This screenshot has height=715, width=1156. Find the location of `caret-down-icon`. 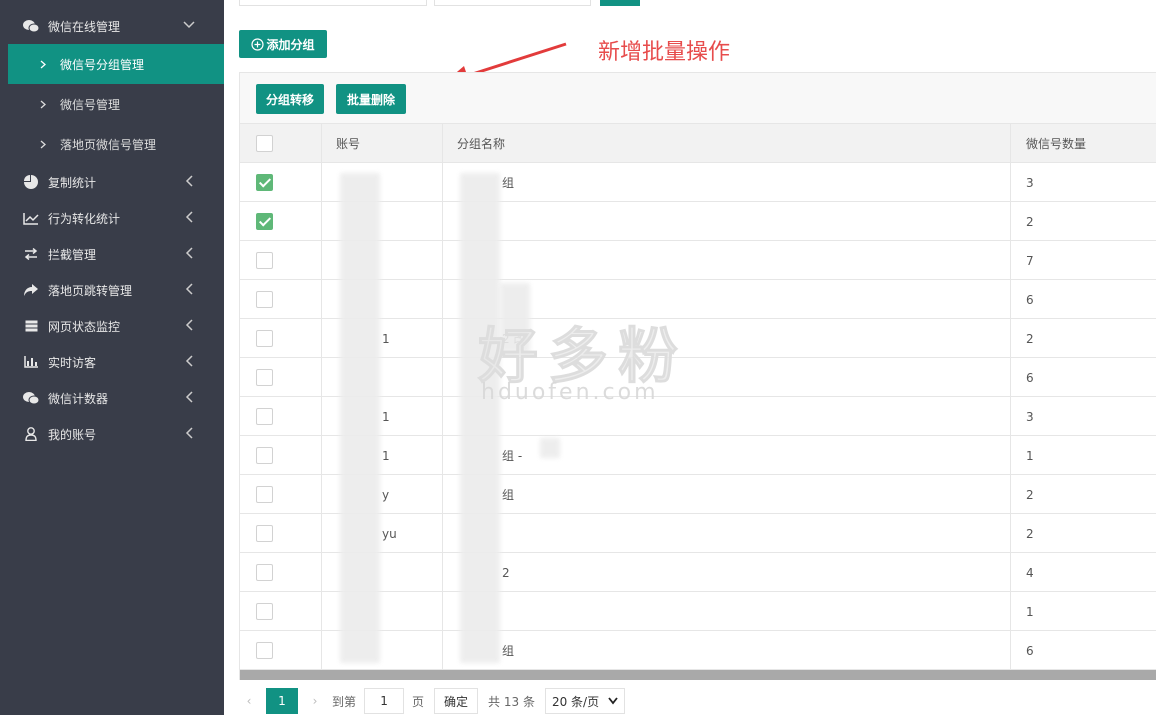

caret-down-icon is located at coordinates (613, 701).